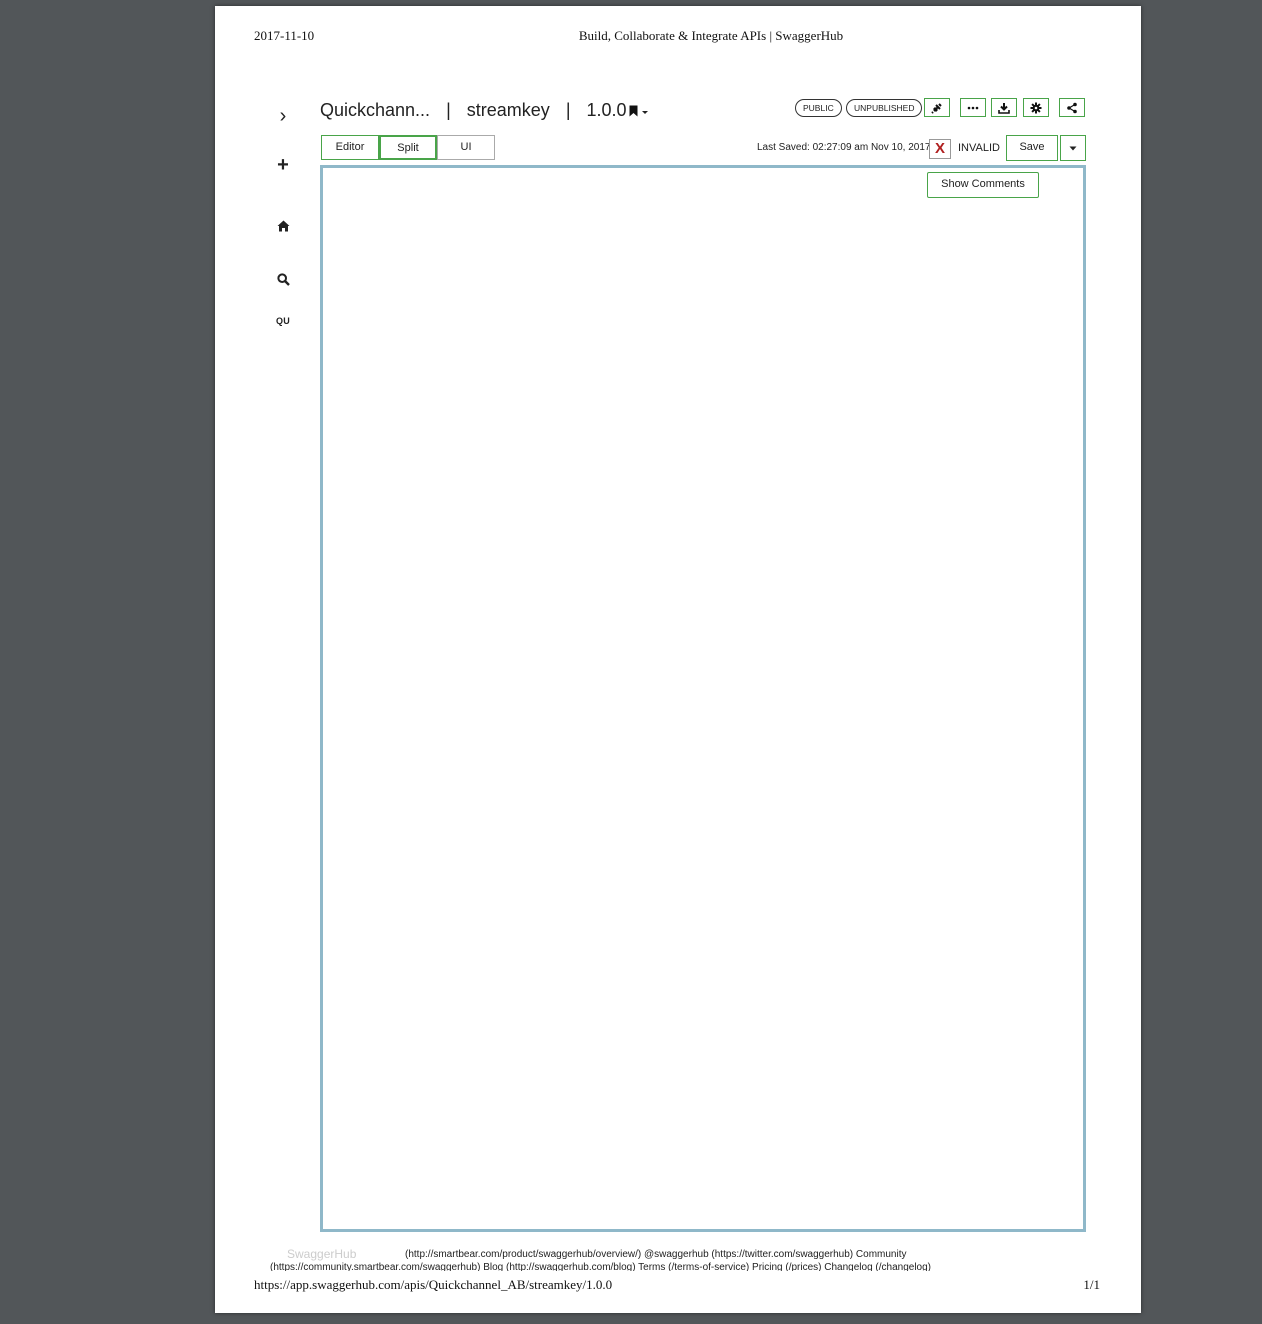 This screenshot has width=1262, height=1324. I want to click on integrations-button, so click(937, 107).